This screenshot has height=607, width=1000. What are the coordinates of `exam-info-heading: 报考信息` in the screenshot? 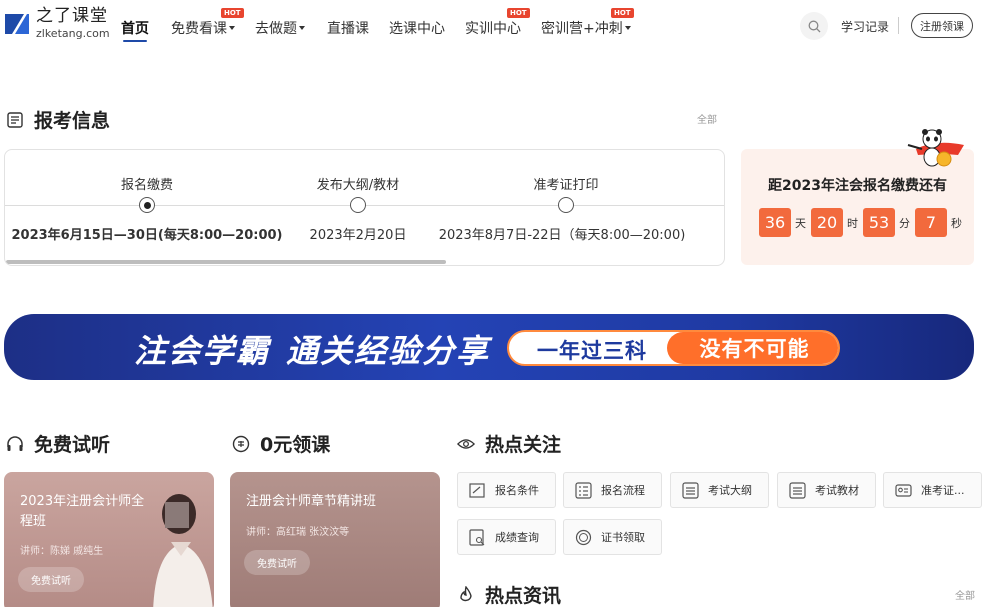 It's located at (58, 119).